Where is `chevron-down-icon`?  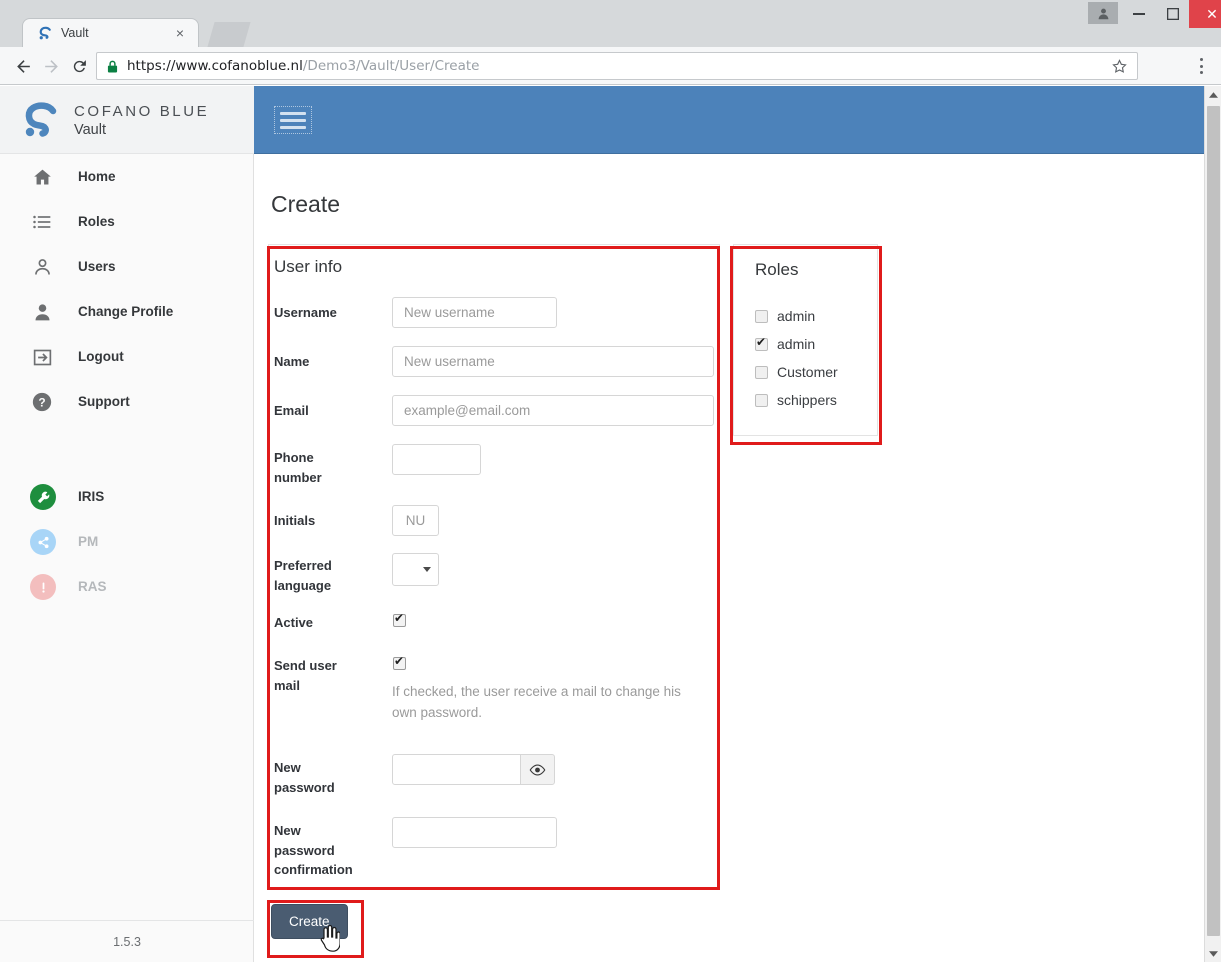
chevron-down-icon is located at coordinates (427, 569).